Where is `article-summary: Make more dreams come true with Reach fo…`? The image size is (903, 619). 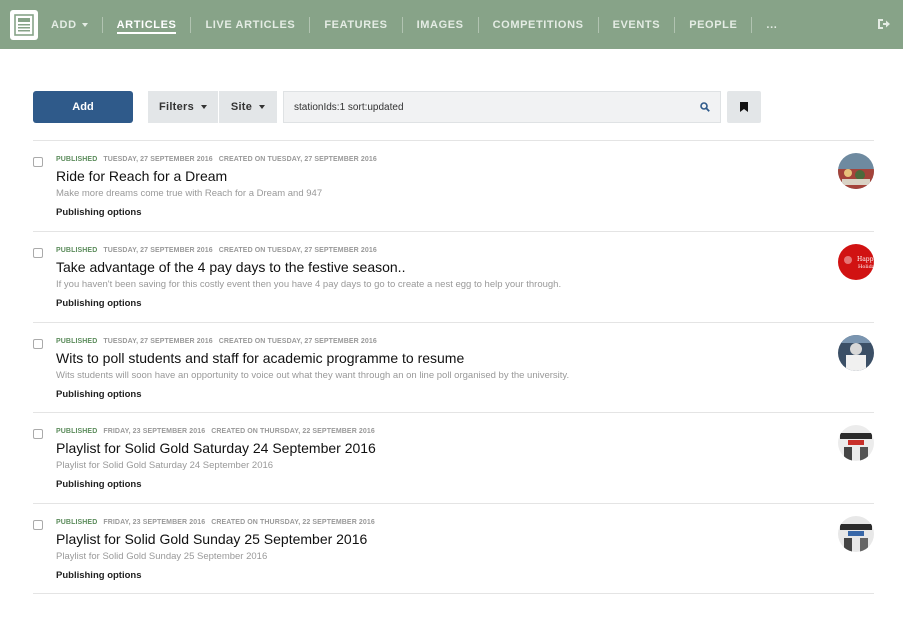
article-summary: Make more dreams come true with Reach fo… is located at coordinates (189, 193).